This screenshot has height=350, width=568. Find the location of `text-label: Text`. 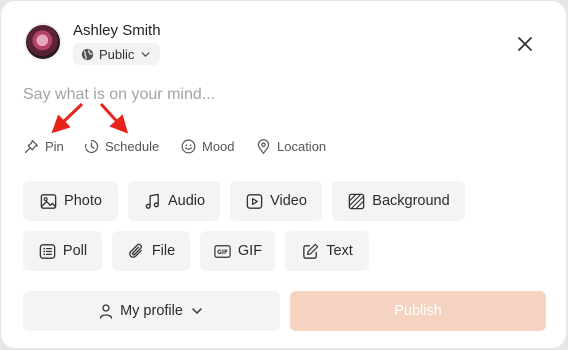

text-label: Text is located at coordinates (339, 251).